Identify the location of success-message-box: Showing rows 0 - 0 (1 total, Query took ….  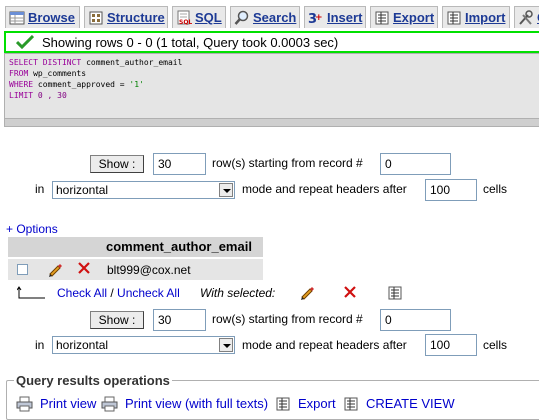
(271, 42).